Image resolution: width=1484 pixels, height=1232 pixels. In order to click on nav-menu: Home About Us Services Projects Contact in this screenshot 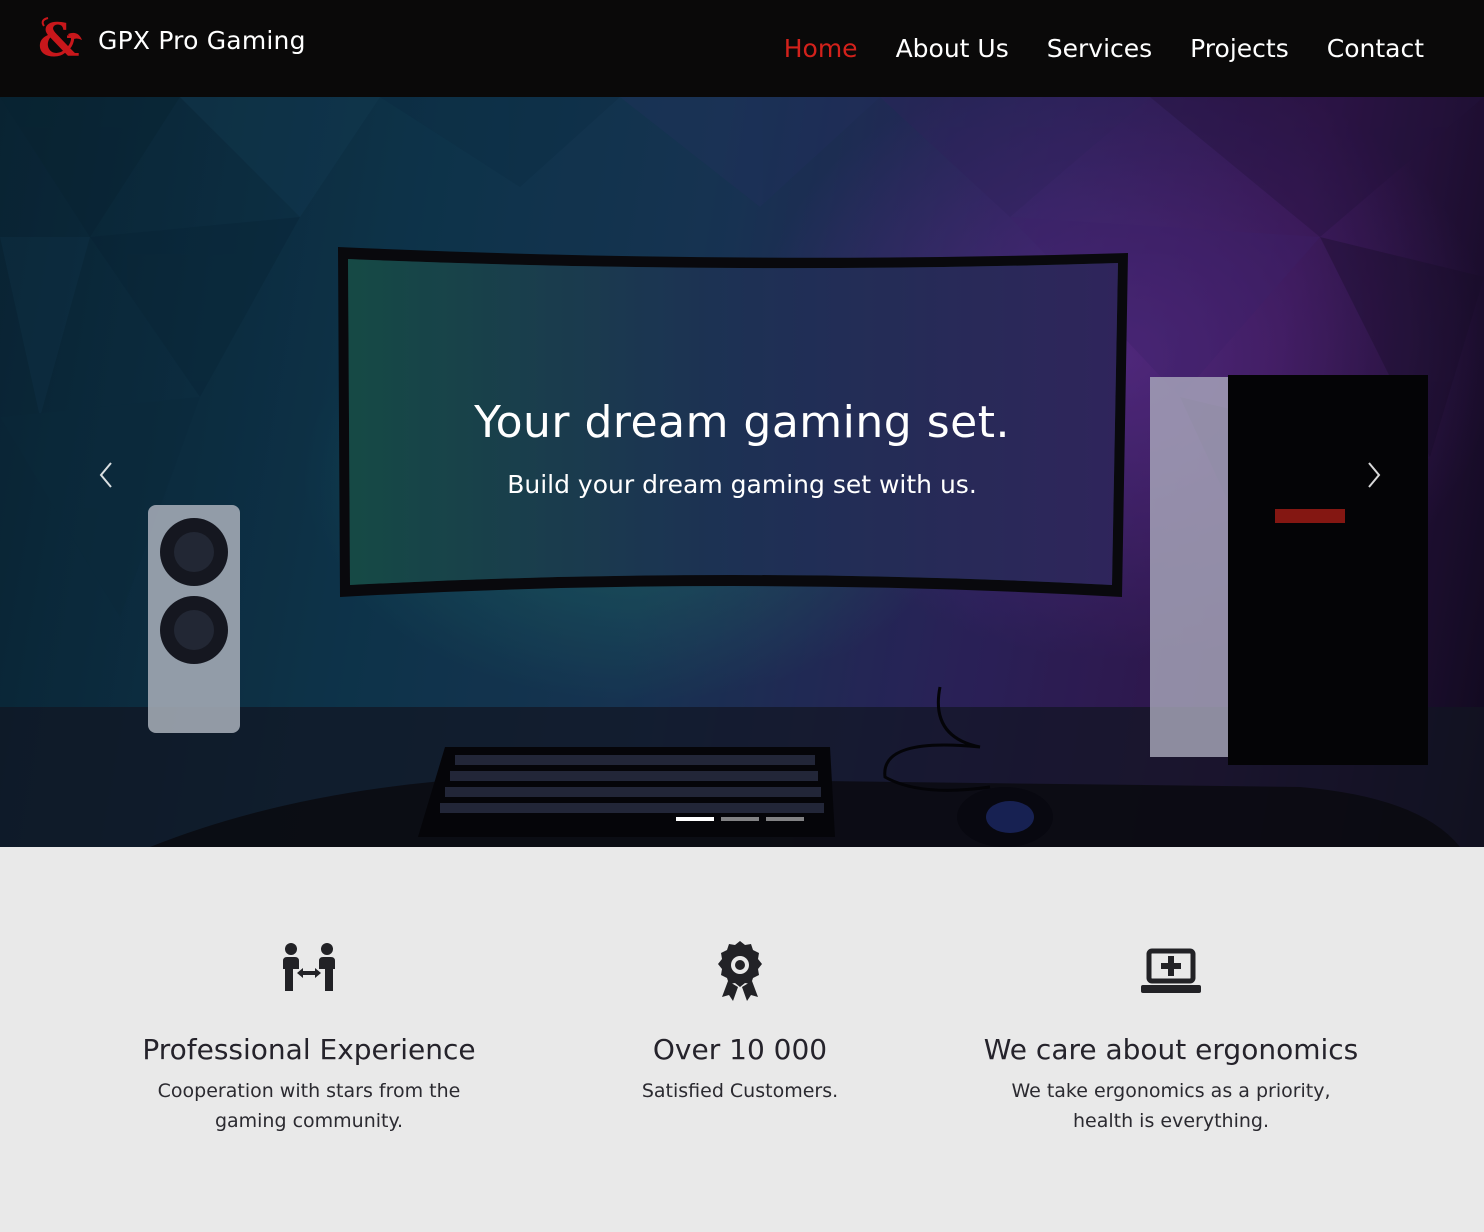, I will do `click(1085, 48)`.